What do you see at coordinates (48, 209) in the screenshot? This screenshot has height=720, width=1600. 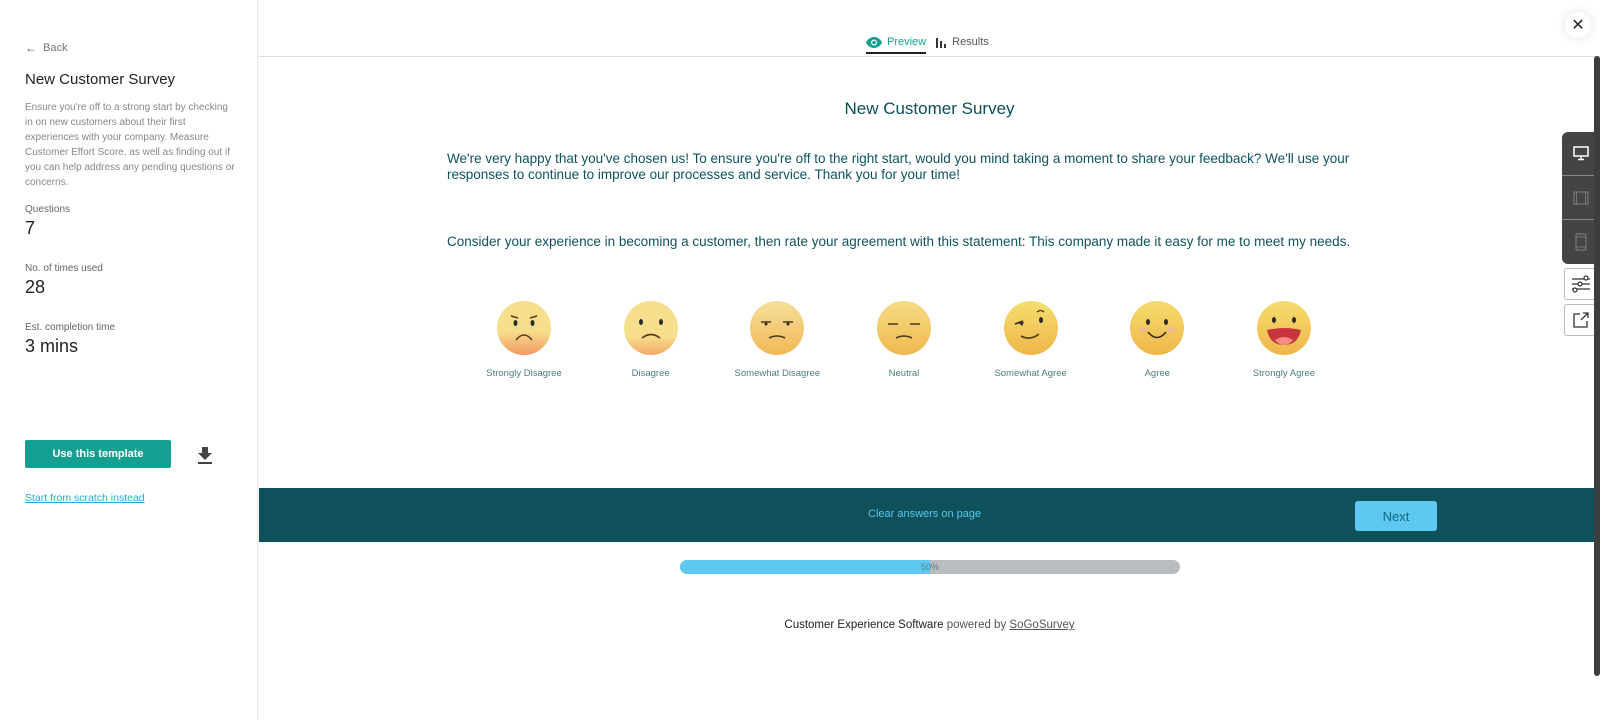 I see `stat-label: Questions` at bounding box center [48, 209].